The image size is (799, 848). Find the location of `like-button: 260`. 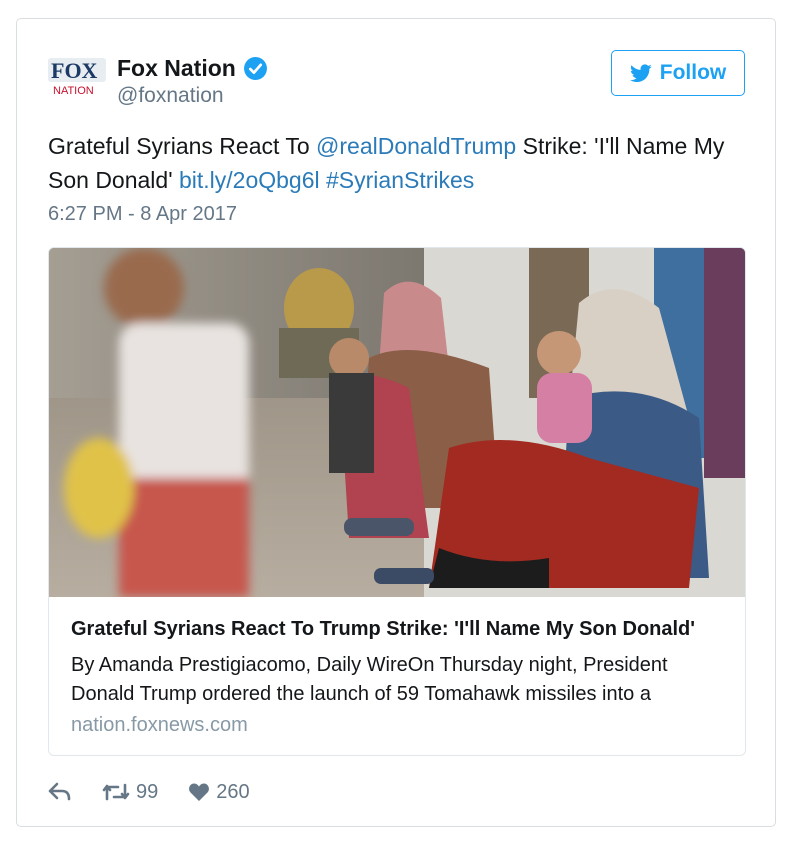

like-button: 260 is located at coordinates (219, 792).